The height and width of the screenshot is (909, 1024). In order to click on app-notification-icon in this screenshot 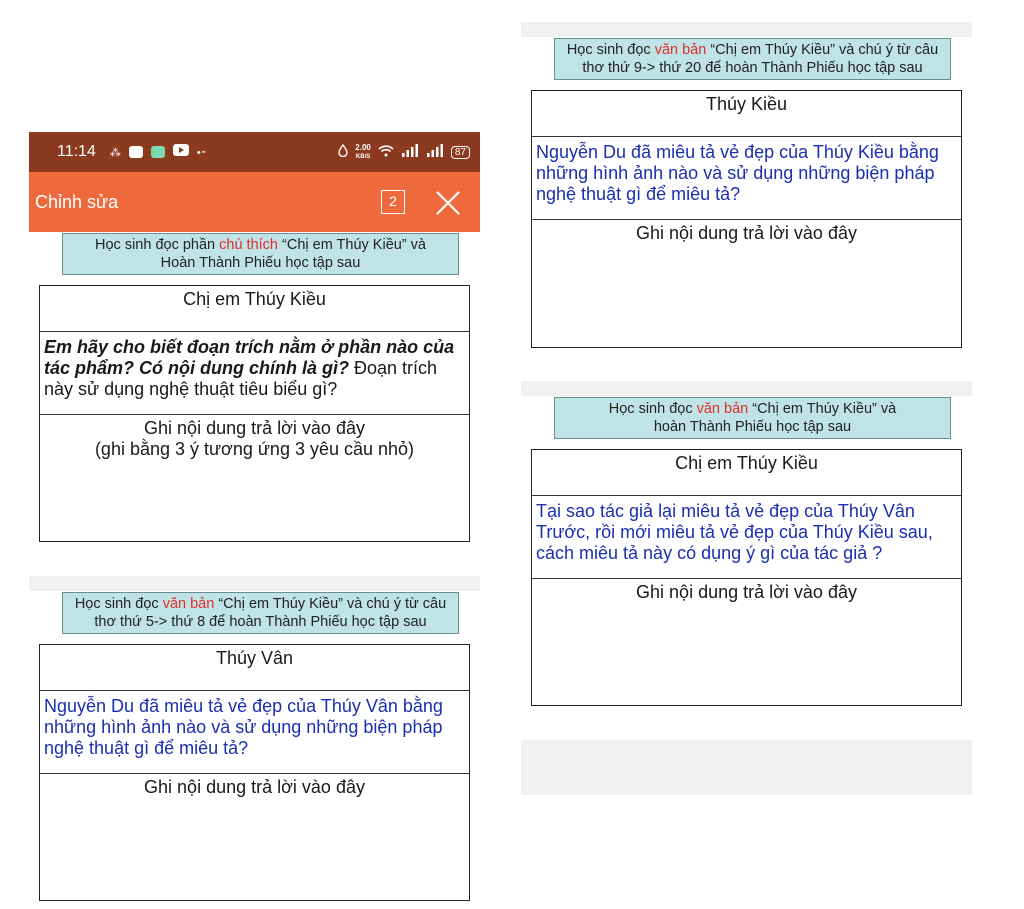, I will do `click(157, 152)`.